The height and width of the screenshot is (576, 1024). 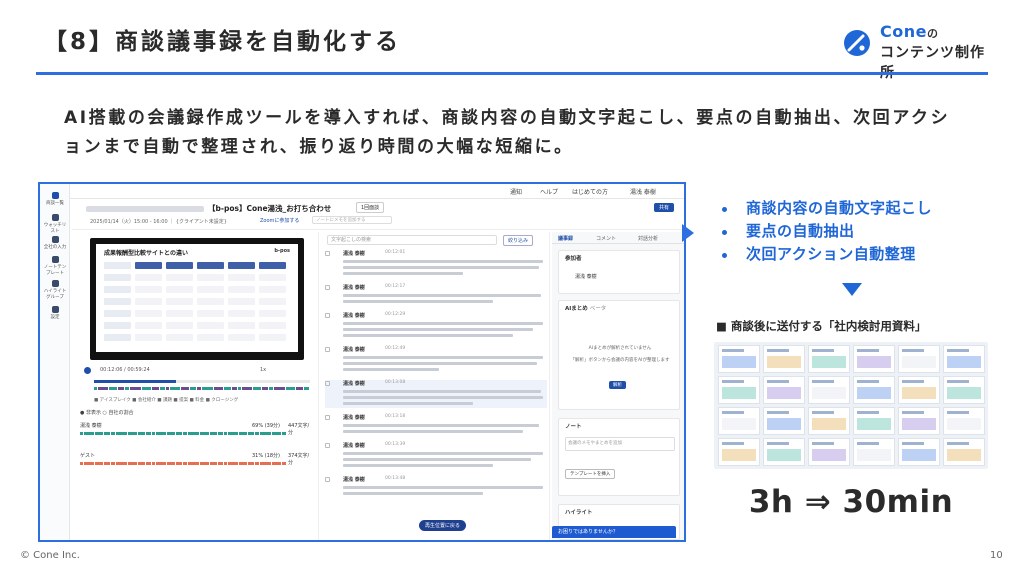 I want to click on transcript-search-input: 文字起こしの検索, so click(x=412, y=240).